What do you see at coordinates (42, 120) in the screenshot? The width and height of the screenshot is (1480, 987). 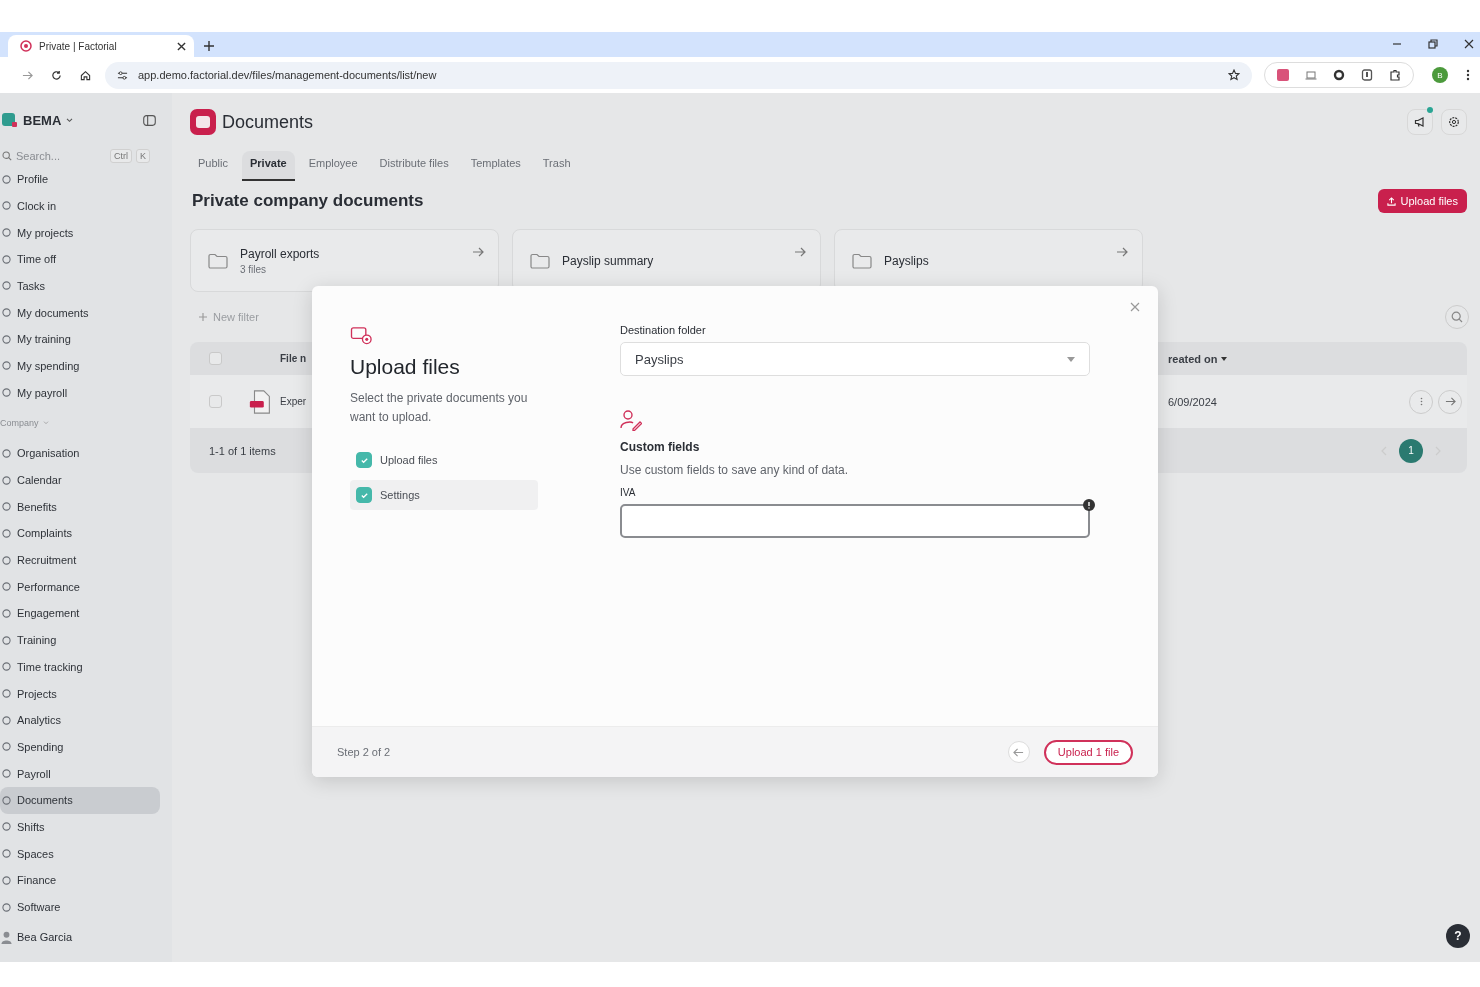 I see `company-name: BEMA` at bounding box center [42, 120].